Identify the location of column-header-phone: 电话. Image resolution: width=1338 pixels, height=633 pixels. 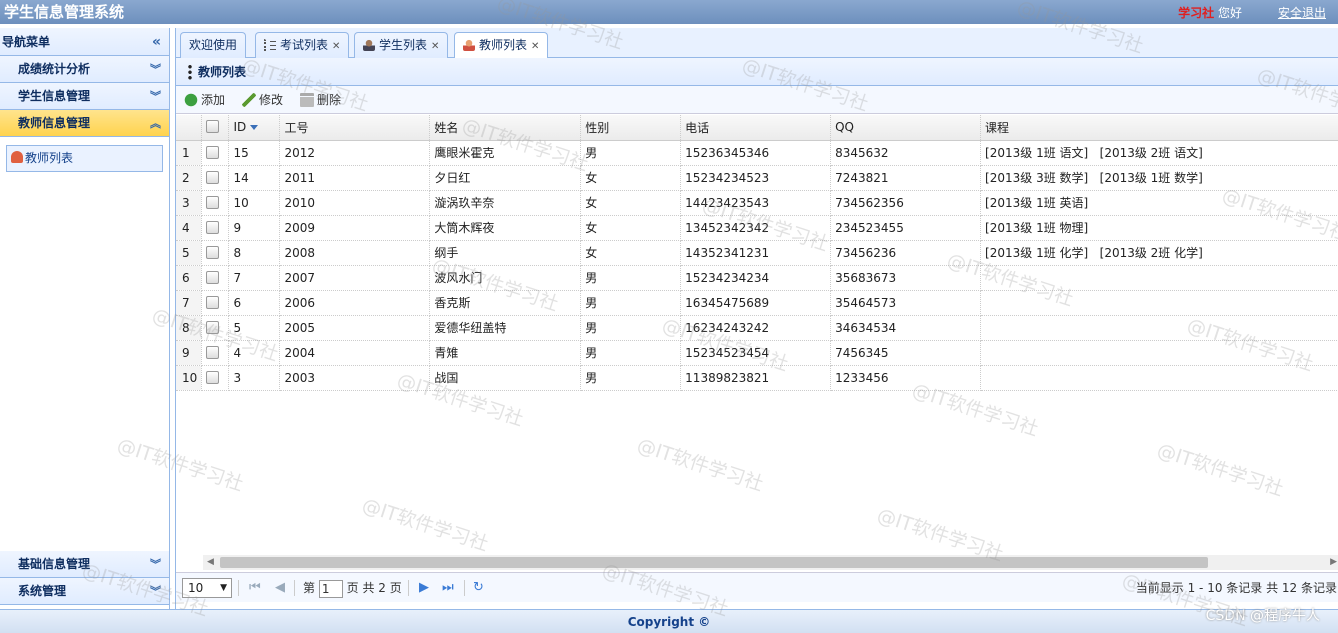
(756, 128).